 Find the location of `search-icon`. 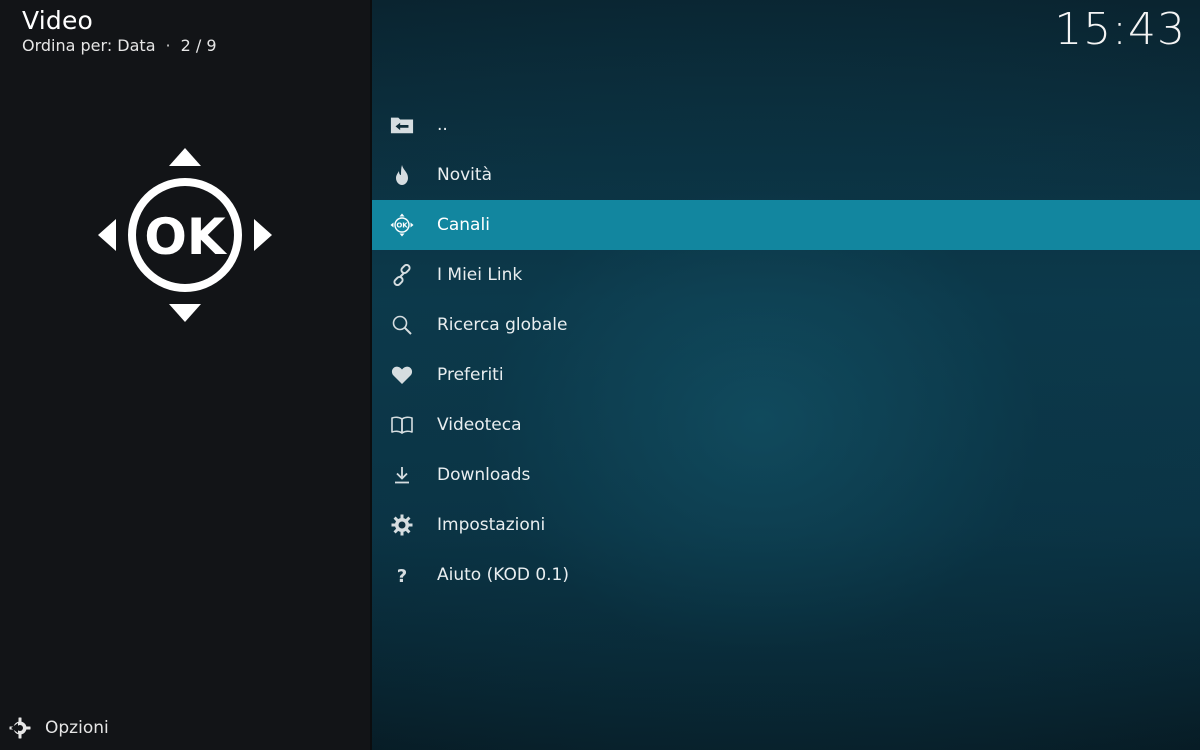

search-icon is located at coordinates (402, 325).